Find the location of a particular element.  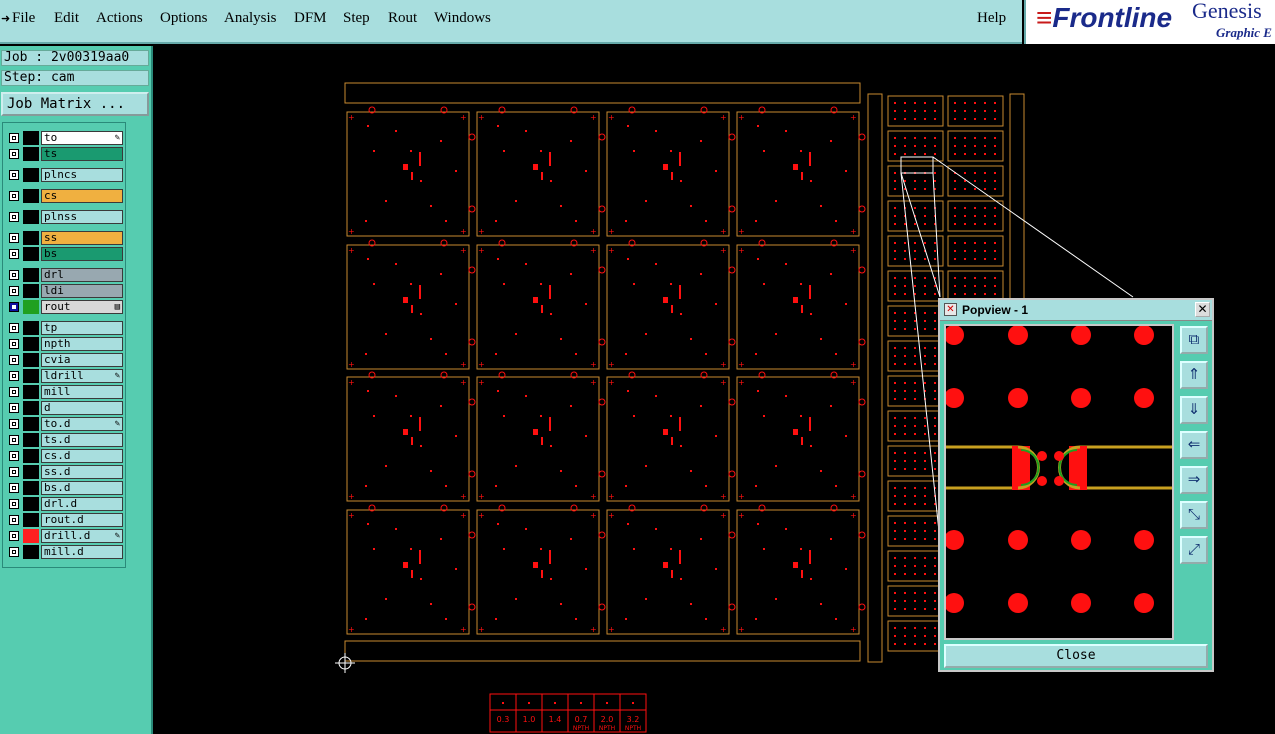

layer-row-rout: rout ▤ is located at coordinates (65, 307).